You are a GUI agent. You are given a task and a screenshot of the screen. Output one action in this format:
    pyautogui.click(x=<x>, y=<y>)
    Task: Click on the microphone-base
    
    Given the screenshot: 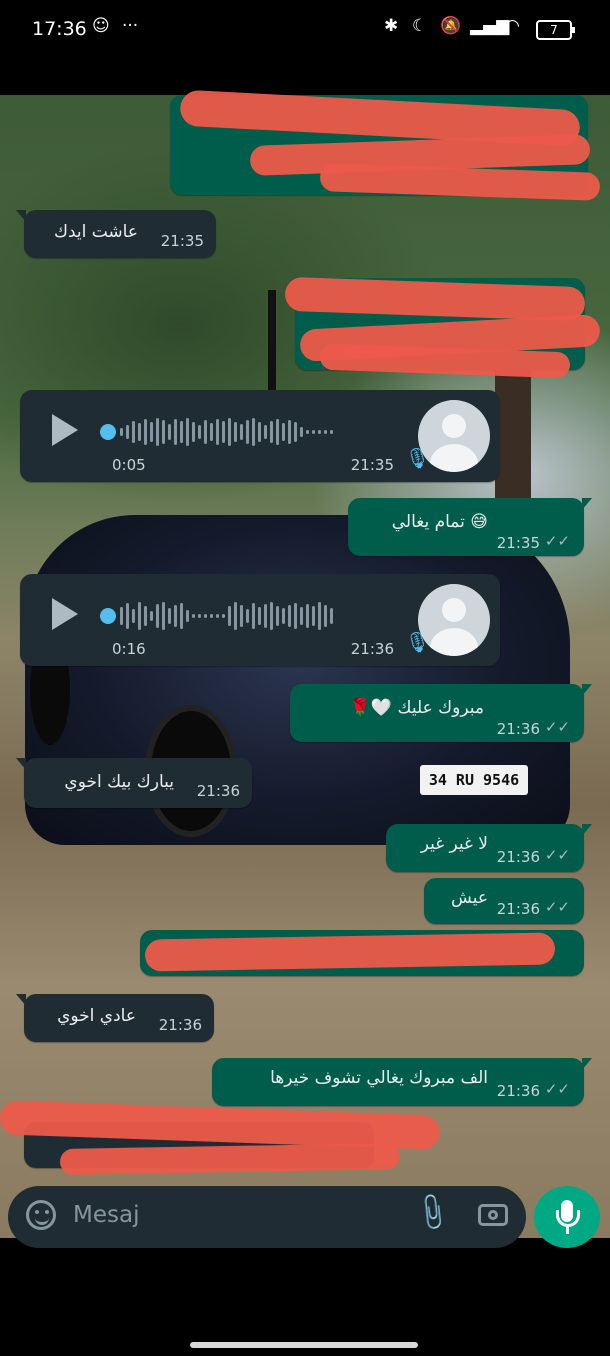 What is the action you would take?
    pyautogui.click(x=567, y=1230)
    